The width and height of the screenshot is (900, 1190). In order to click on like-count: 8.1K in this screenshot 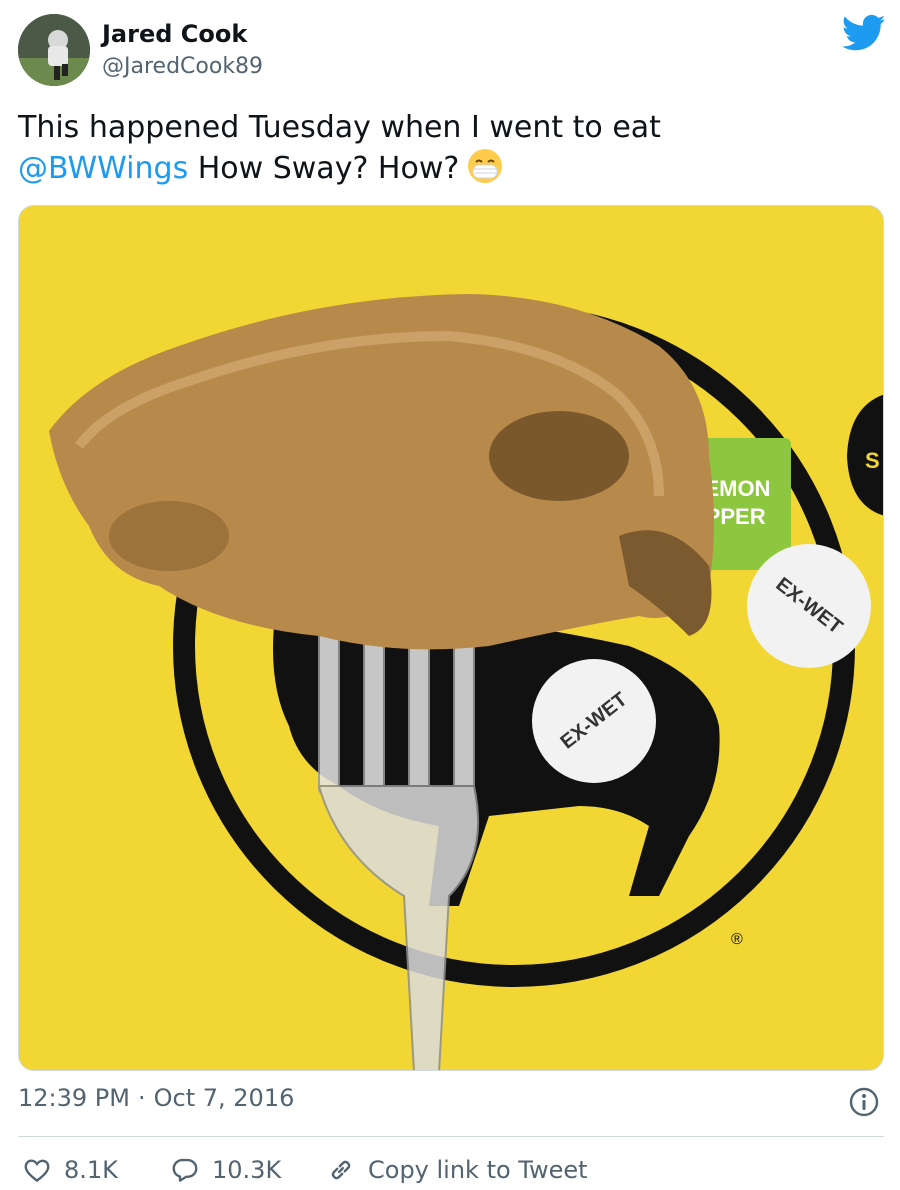, I will do `click(91, 1170)`.